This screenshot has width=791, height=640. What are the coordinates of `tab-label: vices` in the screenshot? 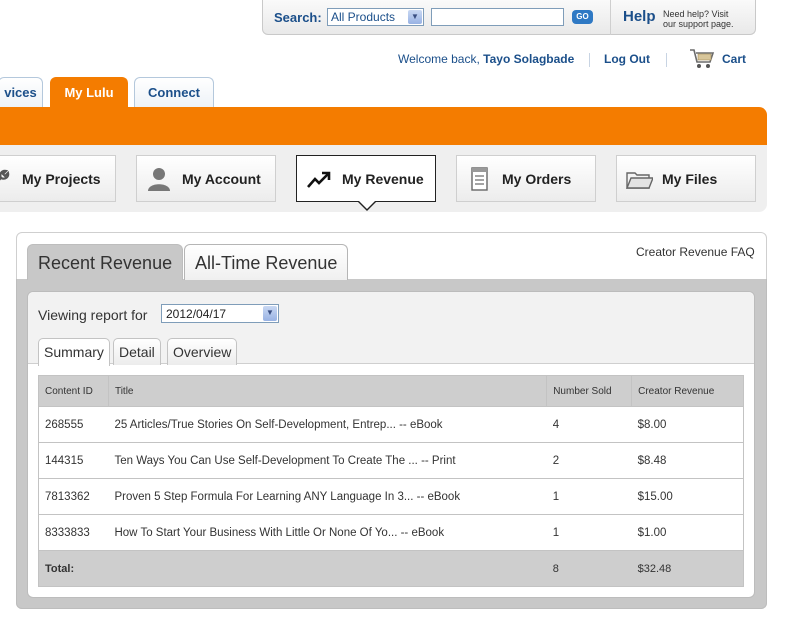 It's located at (20, 92).